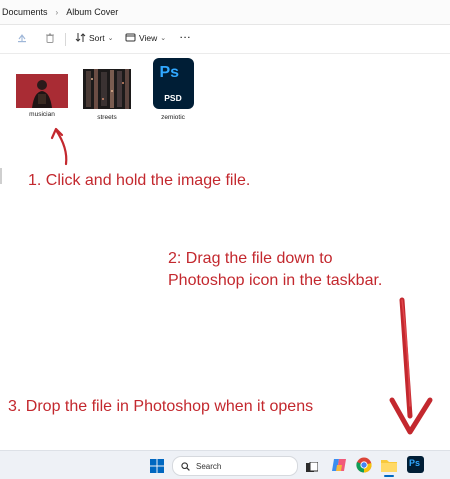  I want to click on taskbar-search-box: Search, so click(235, 466).